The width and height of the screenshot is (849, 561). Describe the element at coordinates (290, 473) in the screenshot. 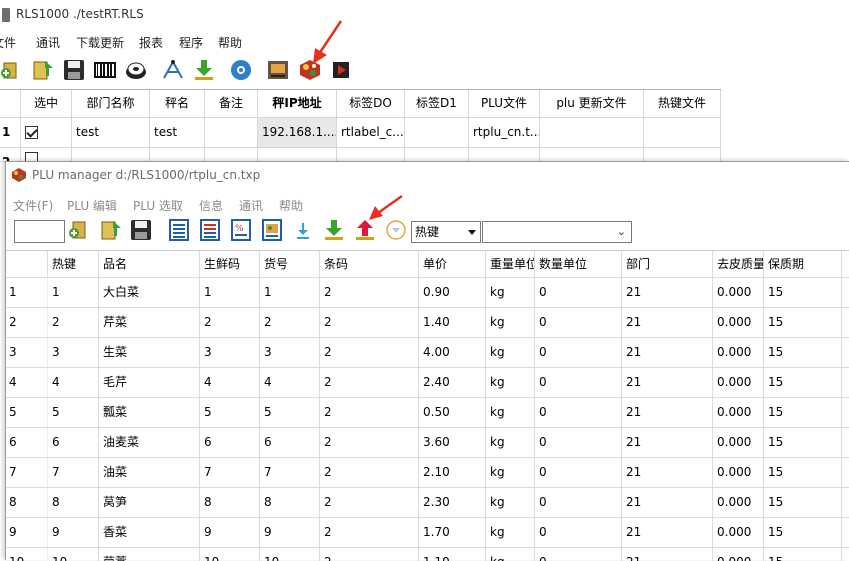

I see `cell-item-no: 7` at that location.